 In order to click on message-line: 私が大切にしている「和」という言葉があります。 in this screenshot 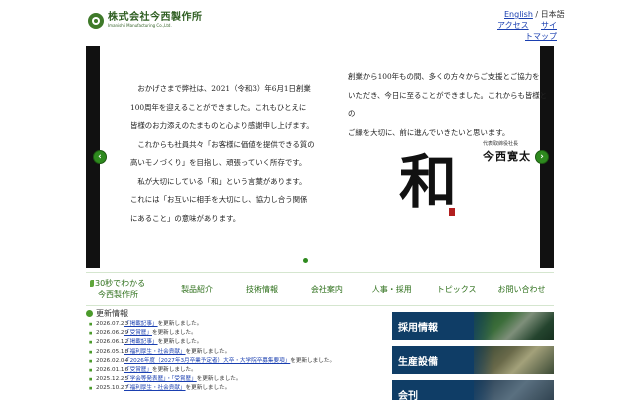, I will do `click(218, 181)`.